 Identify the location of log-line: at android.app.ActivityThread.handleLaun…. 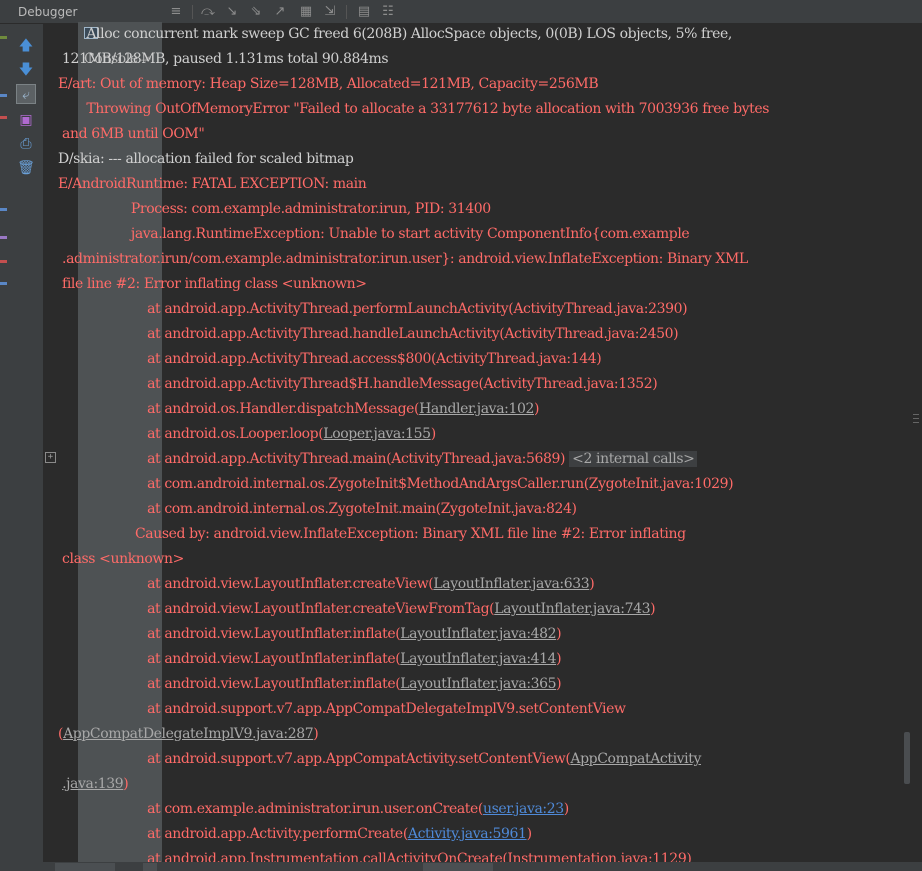
(368, 334).